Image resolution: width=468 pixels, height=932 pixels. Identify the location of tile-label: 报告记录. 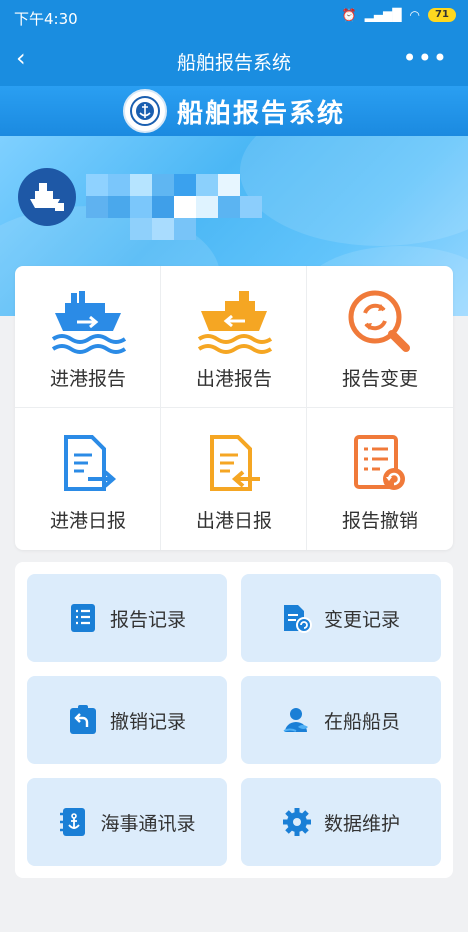
(147, 619).